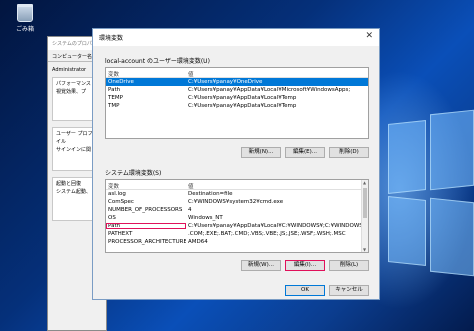 This screenshot has height=331, width=474. What do you see at coordinates (364, 249) in the screenshot?
I see `scroll-down-icon: ▼` at bounding box center [364, 249].